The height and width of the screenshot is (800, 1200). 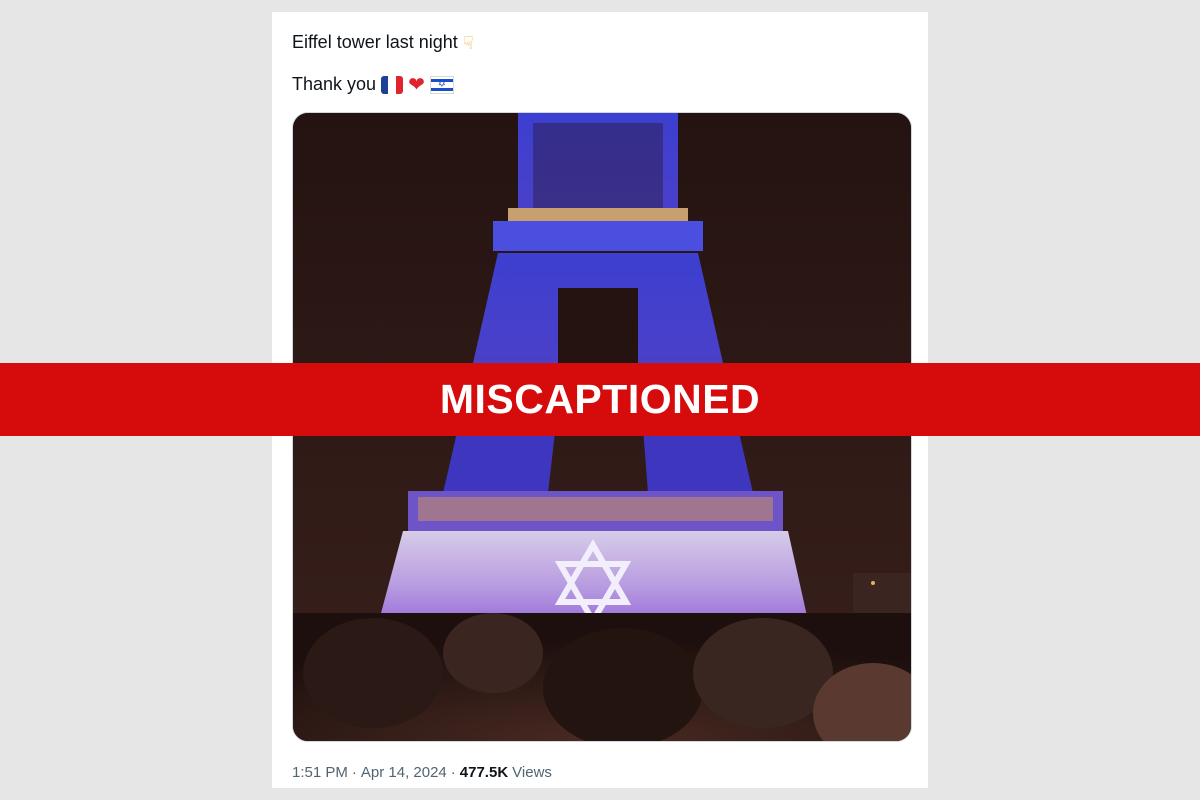 I want to click on red-heart-icon: ❤, so click(x=416, y=84).